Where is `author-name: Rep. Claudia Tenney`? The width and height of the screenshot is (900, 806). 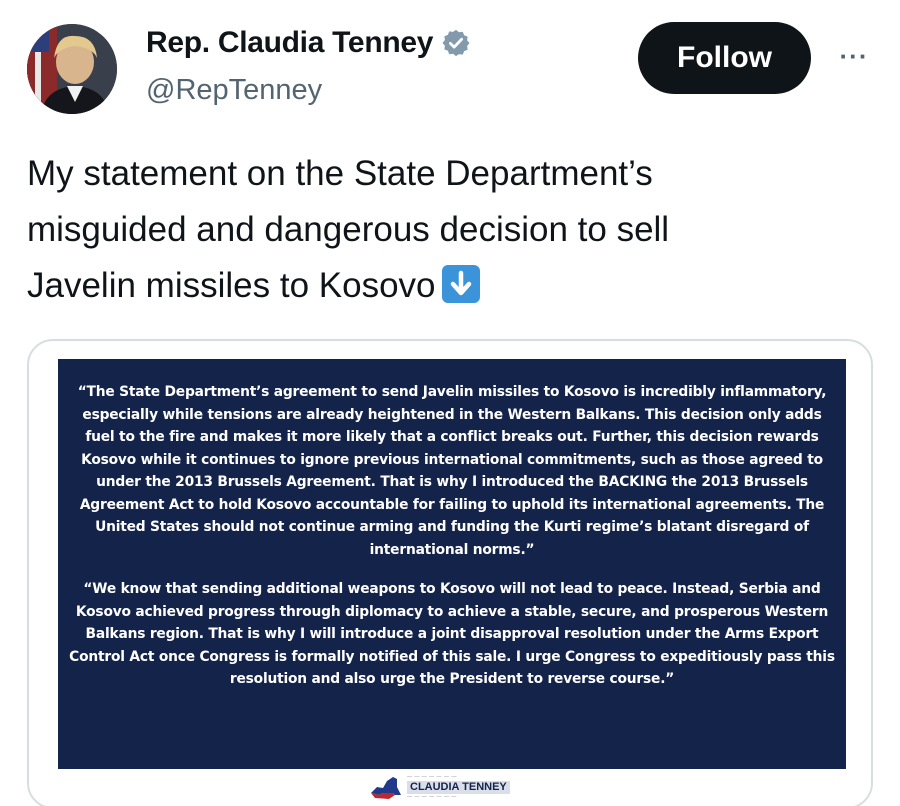 author-name: Rep. Claudia Tenney is located at coordinates (308, 43).